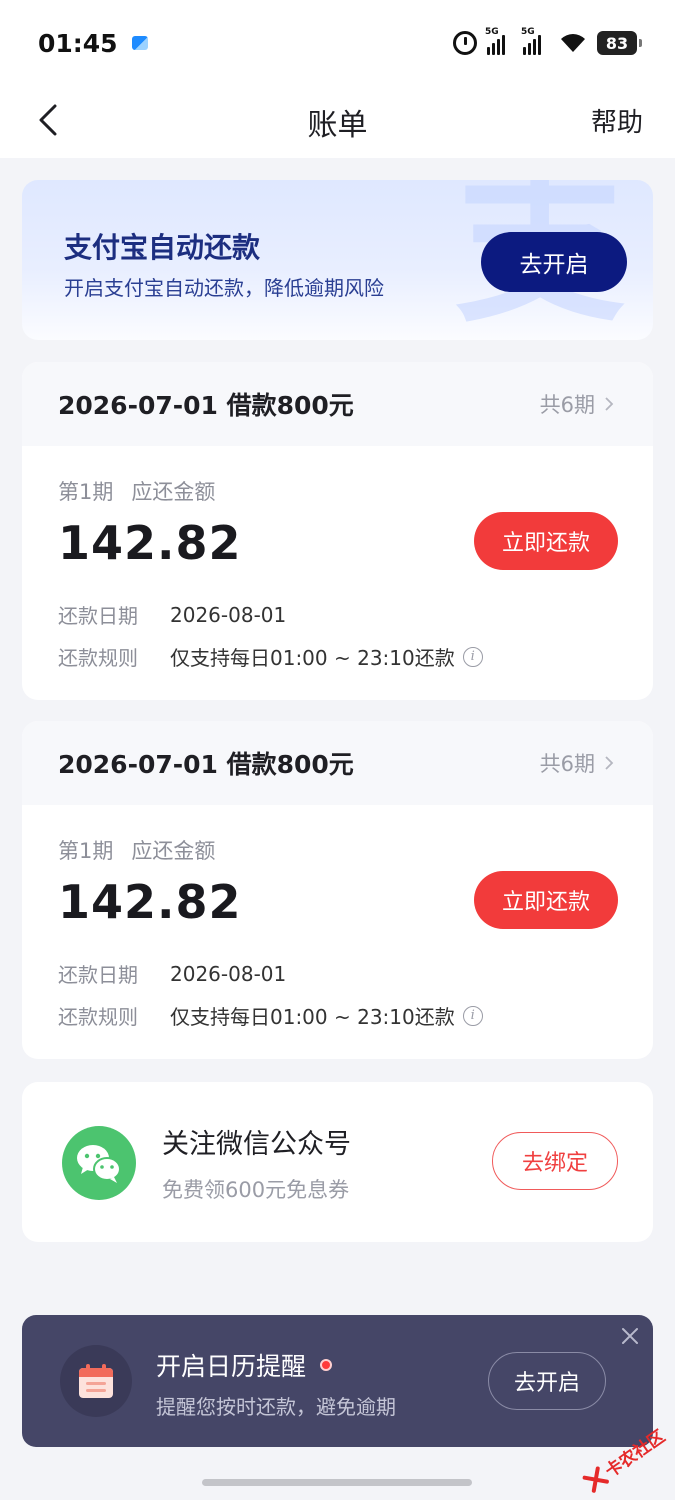 This screenshot has height=1500, width=675. What do you see at coordinates (224, 288) in the screenshot?
I see `banner-subtitle: 开启支付宝自动还款，降低逾期风险` at bounding box center [224, 288].